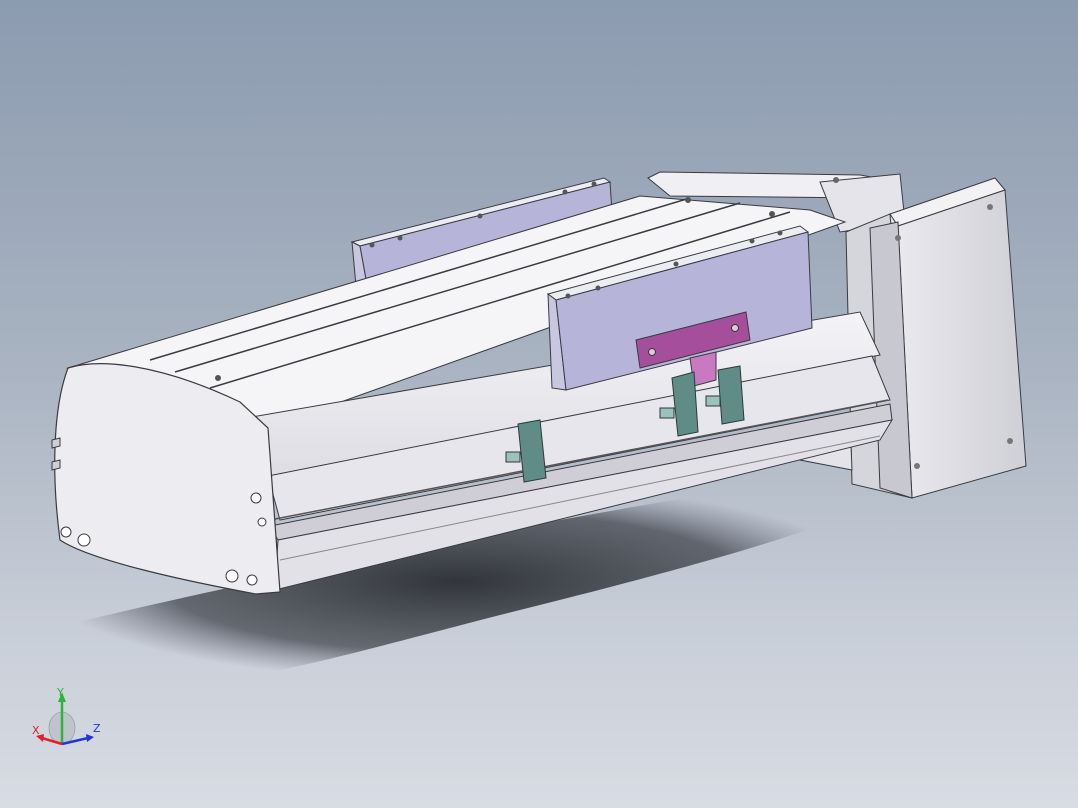 The width and height of the screenshot is (1078, 808). What do you see at coordinates (97, 728) in the screenshot?
I see `z-axis-label: Z` at bounding box center [97, 728].